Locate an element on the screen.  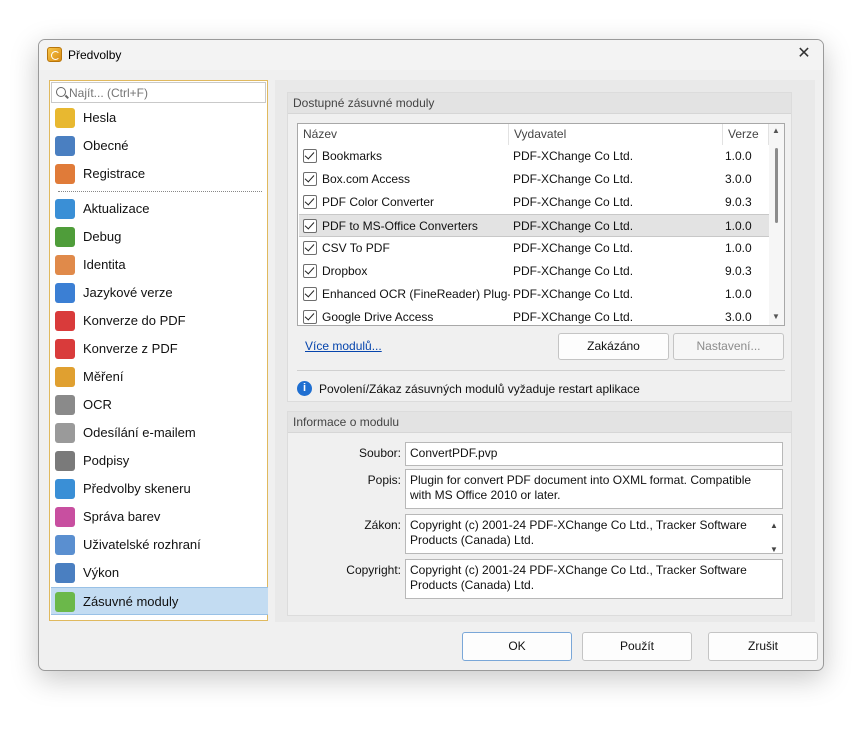
plugin-row: Box.com Access PDF-XChange Co Ltd. 3.0.0 is located at coordinates (534, 179).